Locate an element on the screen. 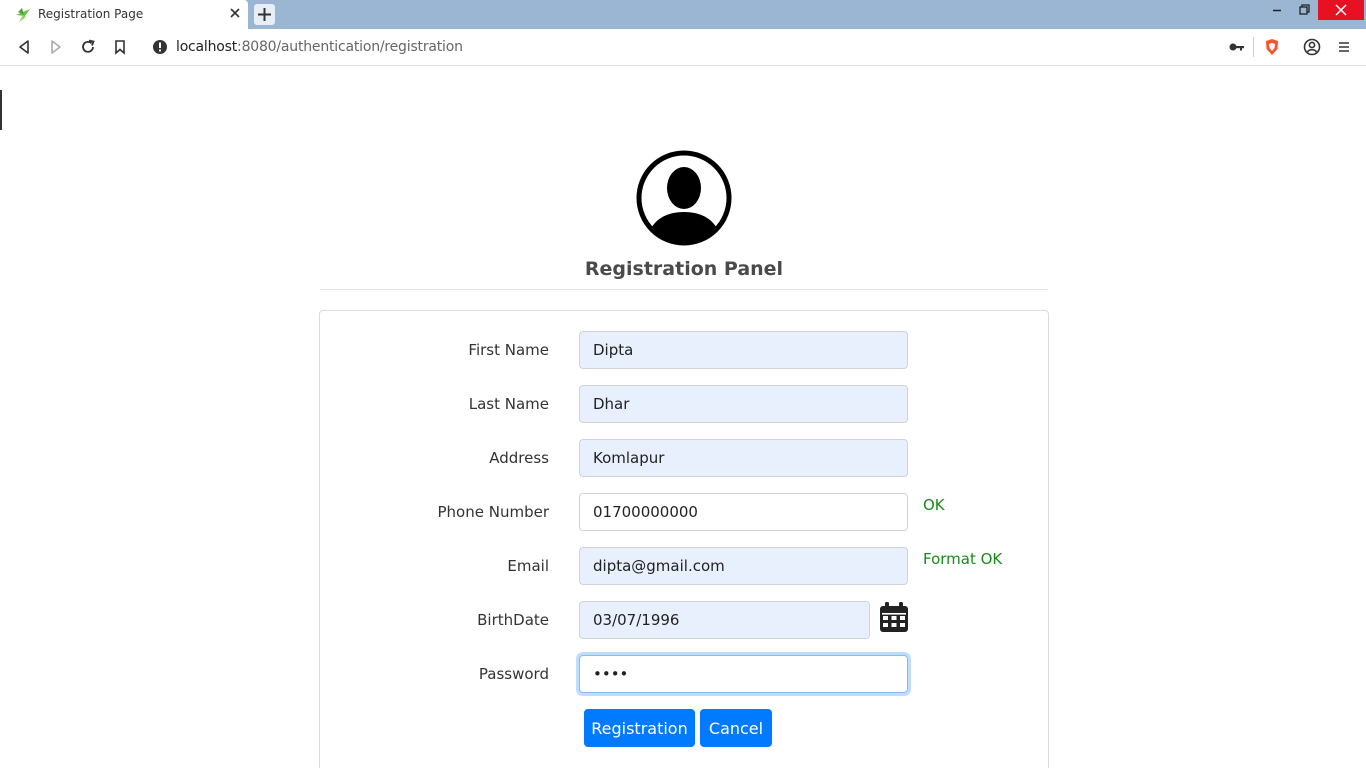 Image resolution: width=1366 pixels, height=768 pixels. leaf-favicon-icon is located at coordinates (23, 15).